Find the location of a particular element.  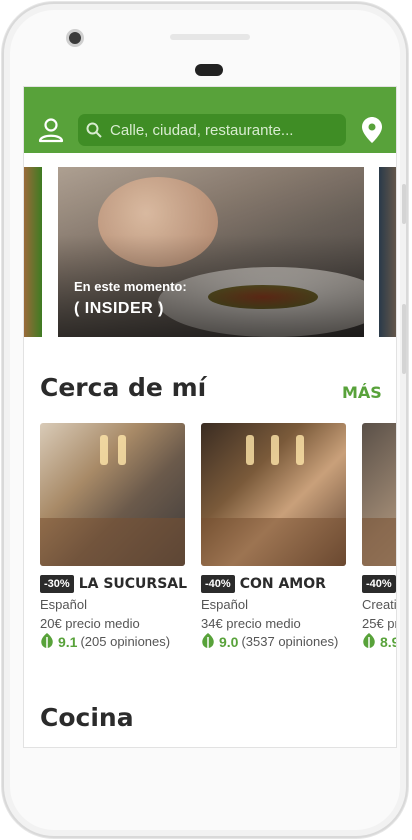

cuisine-section-title: Cocina is located at coordinates (87, 717).